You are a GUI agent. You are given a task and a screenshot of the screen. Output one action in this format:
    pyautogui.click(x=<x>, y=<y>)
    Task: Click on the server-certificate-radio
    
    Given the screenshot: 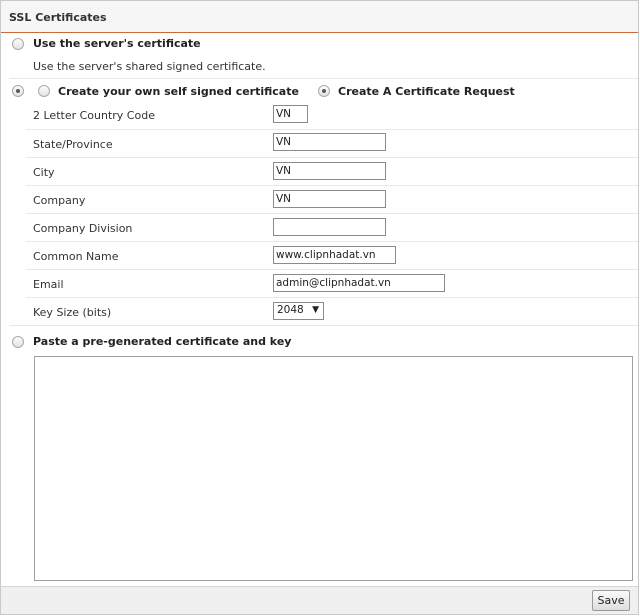 What is the action you would take?
    pyautogui.click(x=18, y=44)
    